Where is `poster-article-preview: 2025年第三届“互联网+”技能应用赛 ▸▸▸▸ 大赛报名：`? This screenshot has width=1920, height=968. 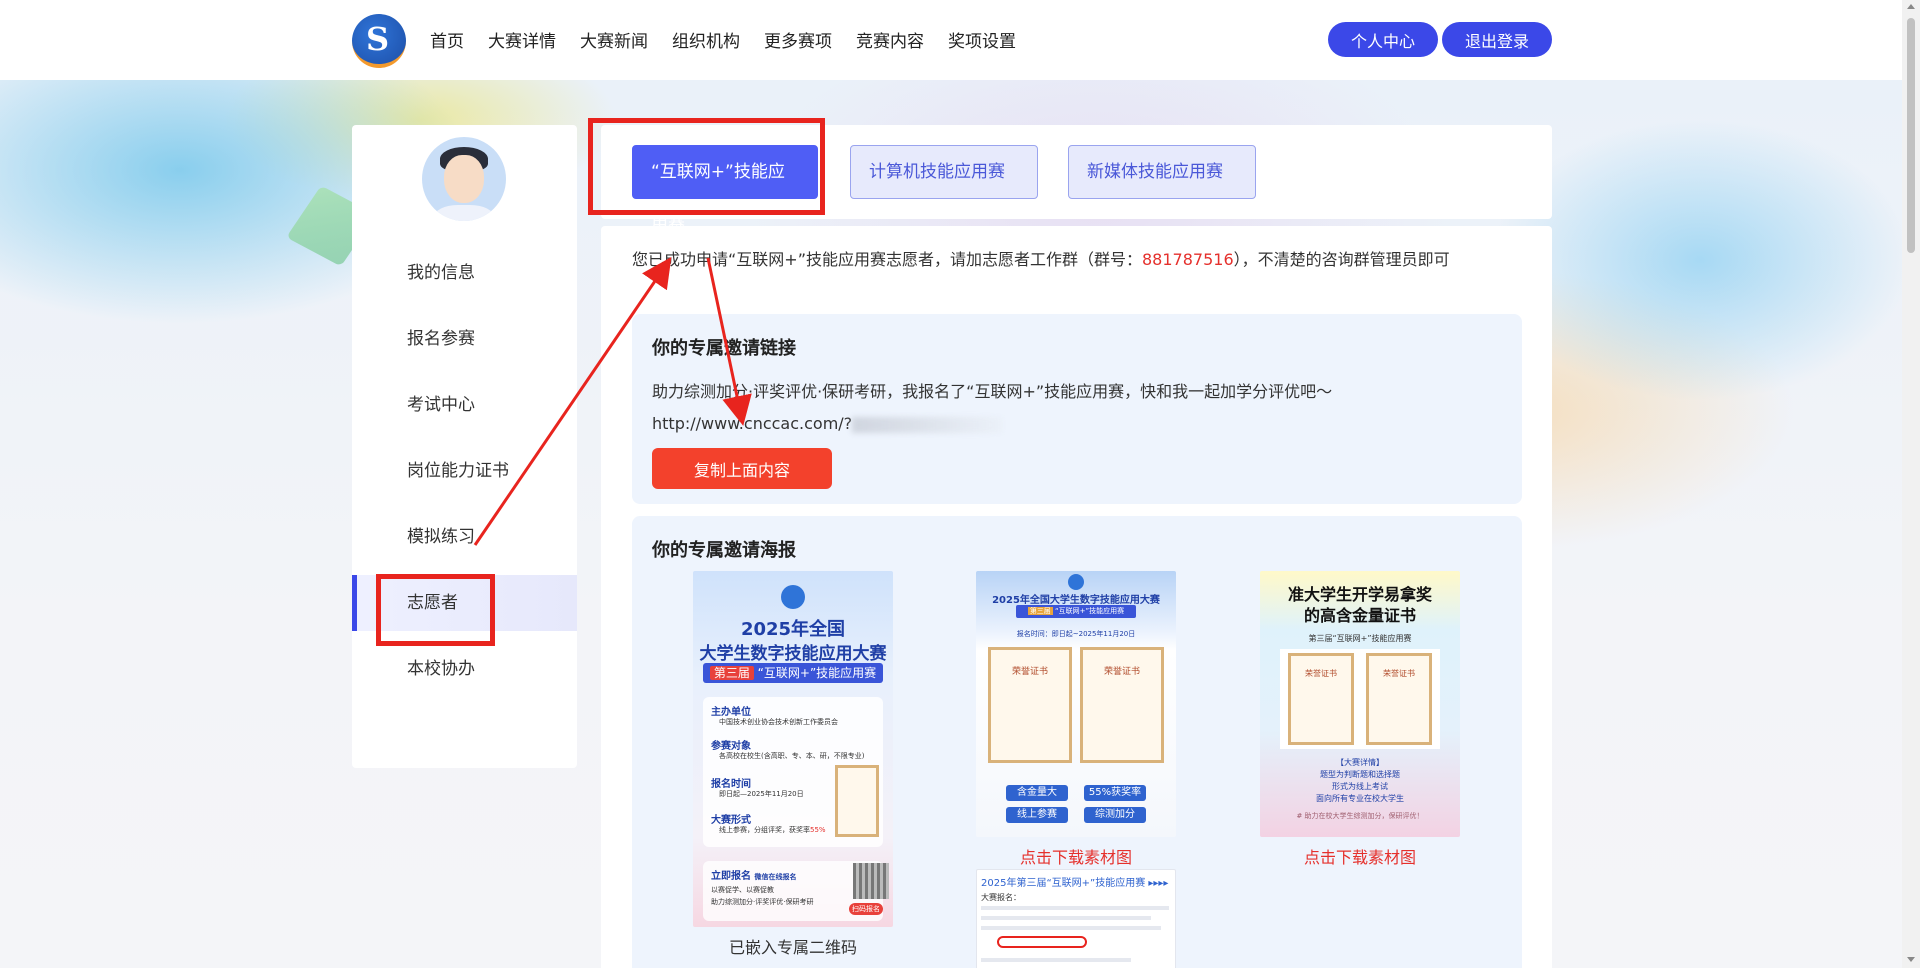 poster-article-preview: 2025年第三届“互联网+”技能应用赛 ▸▸▸▸ 大赛报名： is located at coordinates (1076, 918).